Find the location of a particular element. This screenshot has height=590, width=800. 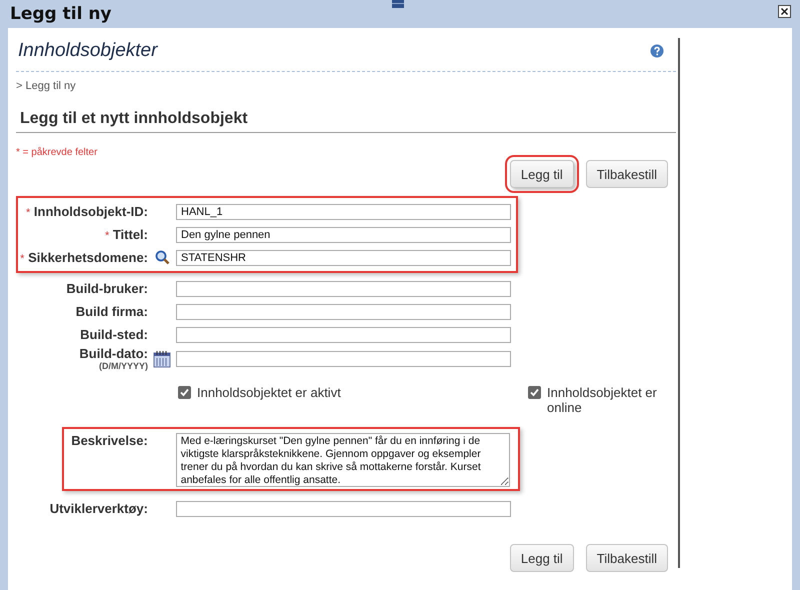

date-format-hint: (D/M/YYYY) is located at coordinates (123, 366).